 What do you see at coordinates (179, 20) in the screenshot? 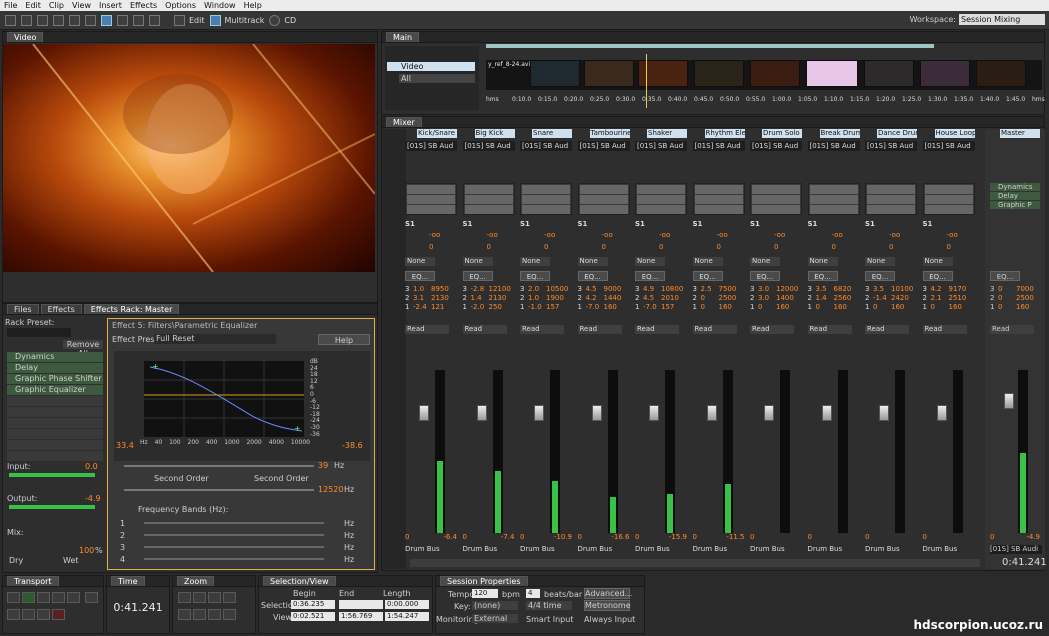
I see `edit-view-icon` at bounding box center [179, 20].